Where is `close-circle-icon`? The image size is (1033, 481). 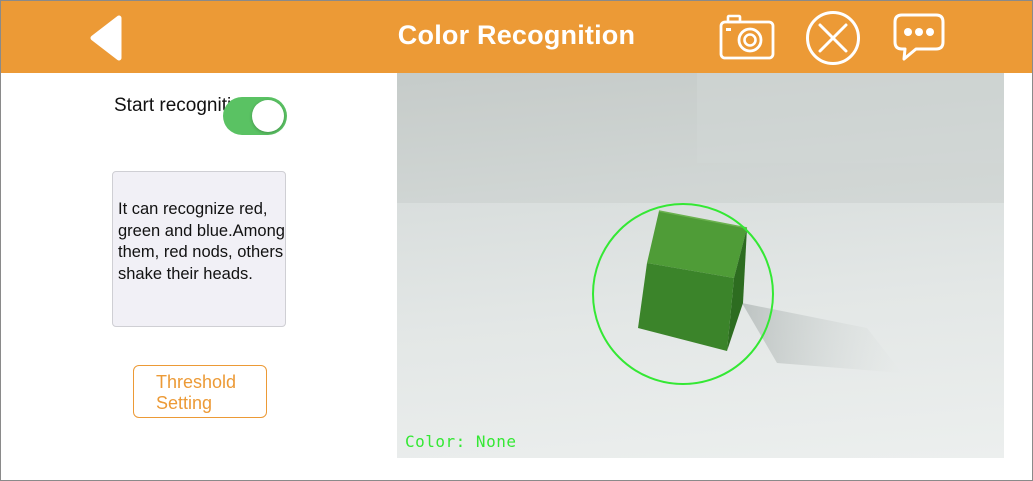
close-circle-icon is located at coordinates (833, 38).